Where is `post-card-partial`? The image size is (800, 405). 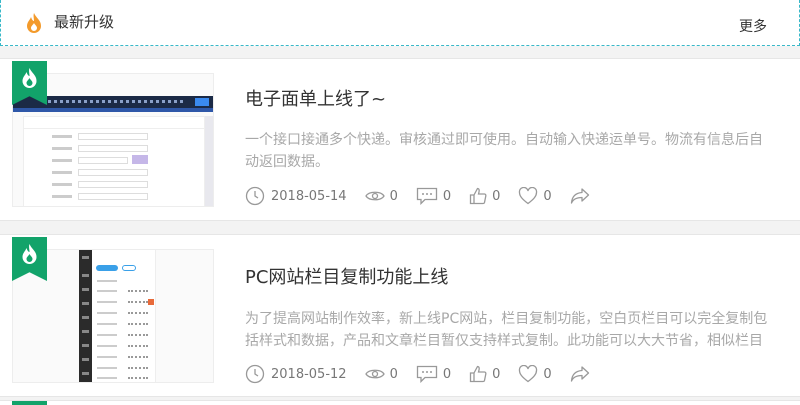 post-card-partial is located at coordinates (400, 402).